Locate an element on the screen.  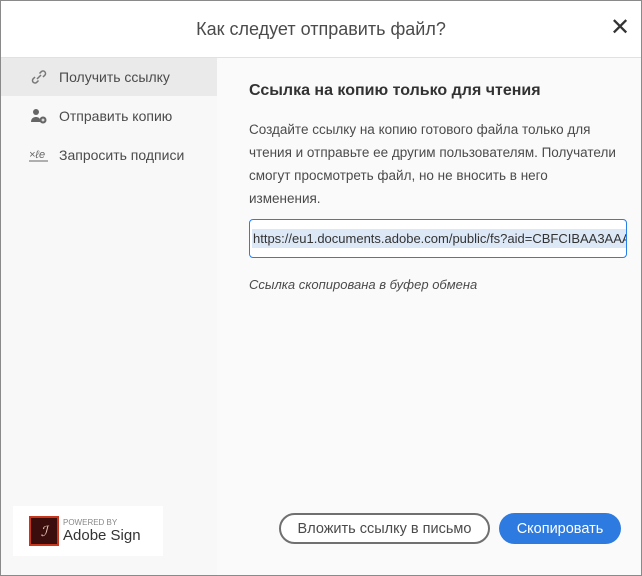
user-add-icon is located at coordinates (39, 116).